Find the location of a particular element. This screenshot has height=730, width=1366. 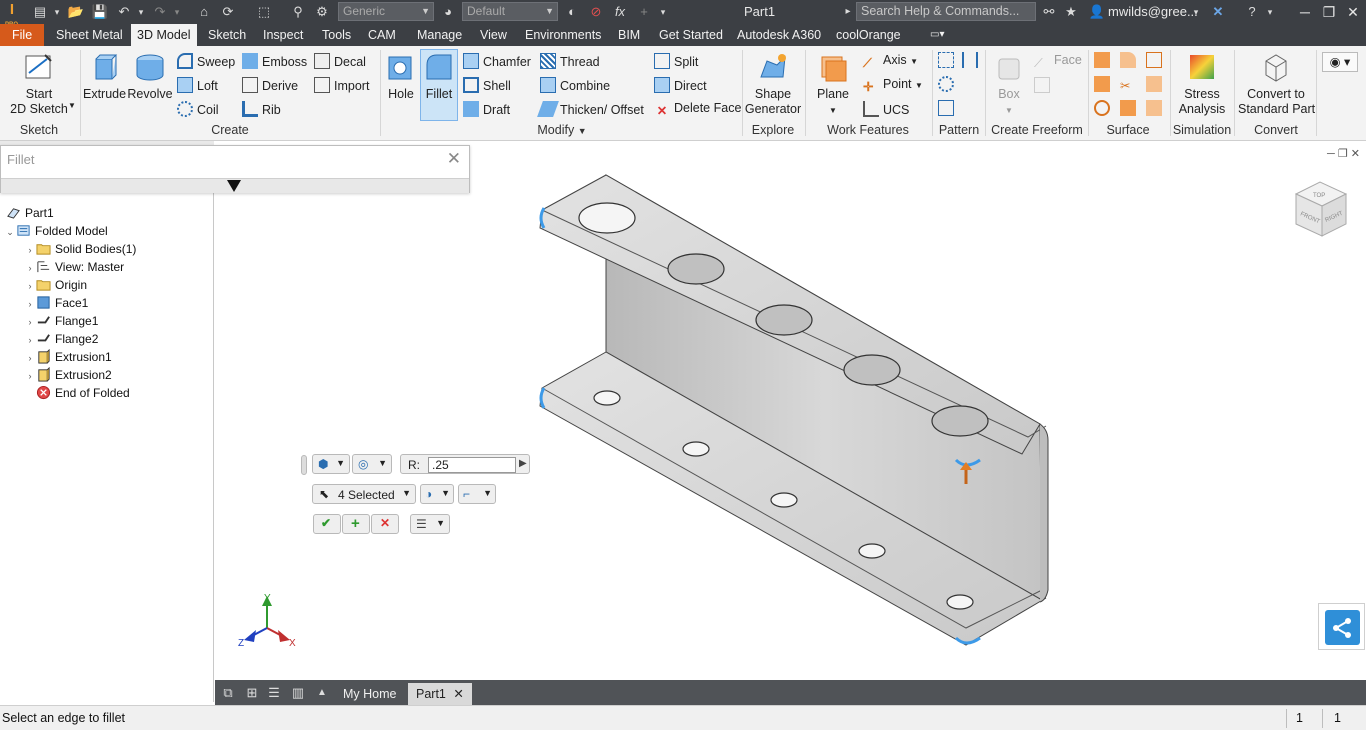

dialog-icon: ☰ is located at coordinates (421, 524).